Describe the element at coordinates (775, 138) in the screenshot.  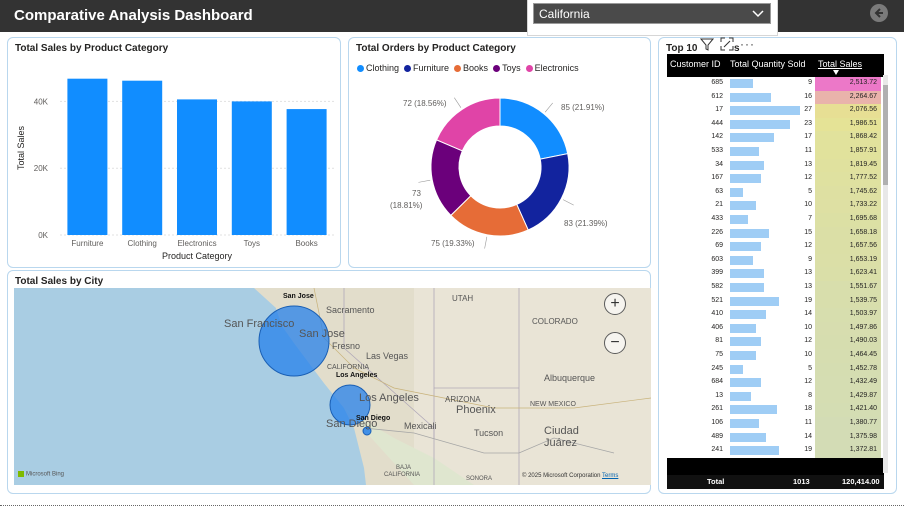
I see `table-row: 142 17 1,868.42` at that location.